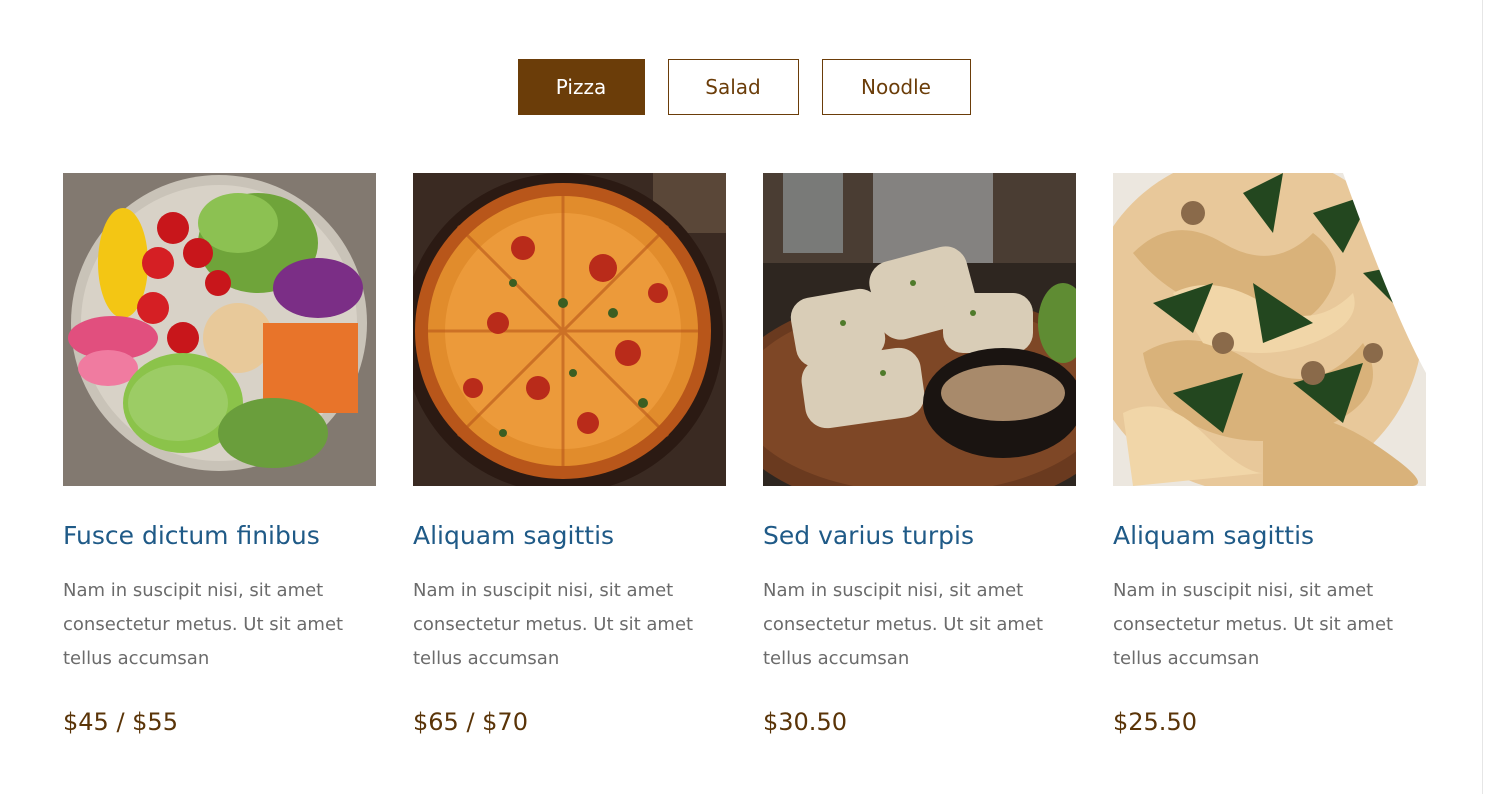 Image resolution: width=1496 pixels, height=794 pixels. What do you see at coordinates (219, 536) in the screenshot?
I see `card-title: Fusce dictum finibus` at bounding box center [219, 536].